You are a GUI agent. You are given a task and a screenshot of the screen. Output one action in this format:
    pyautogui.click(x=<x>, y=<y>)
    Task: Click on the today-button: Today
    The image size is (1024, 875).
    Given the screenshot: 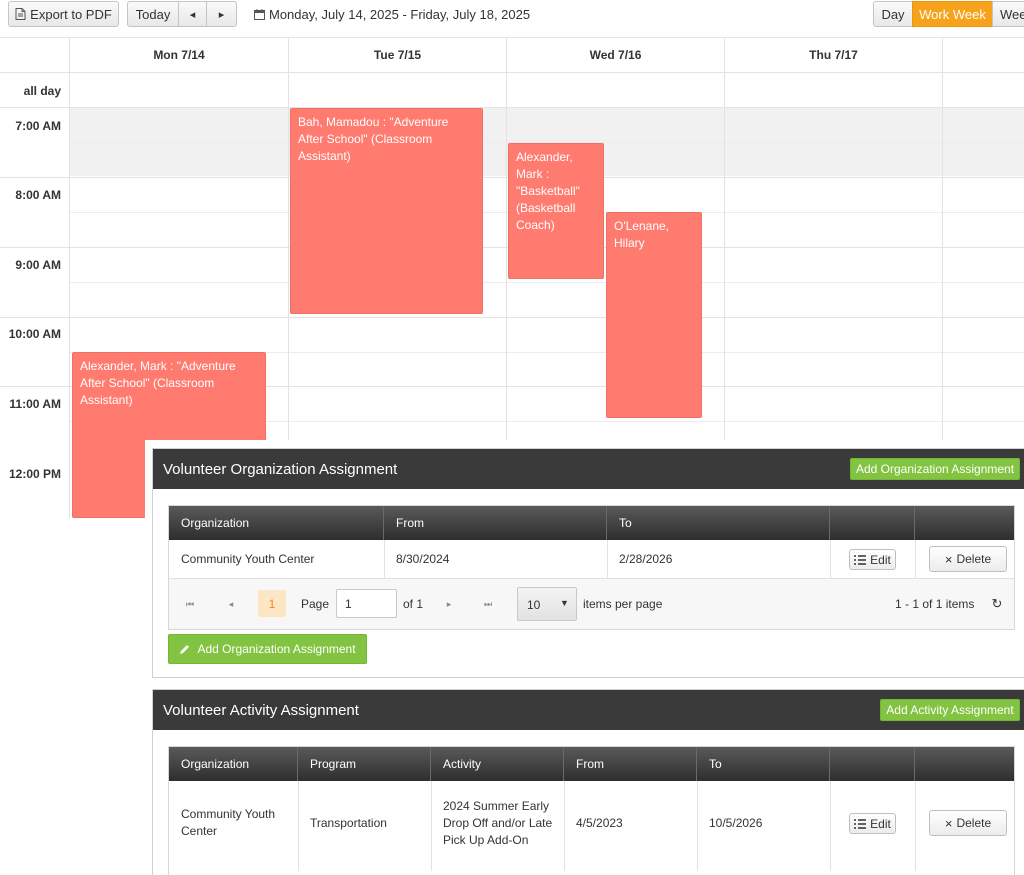 What is the action you would take?
    pyautogui.click(x=153, y=14)
    